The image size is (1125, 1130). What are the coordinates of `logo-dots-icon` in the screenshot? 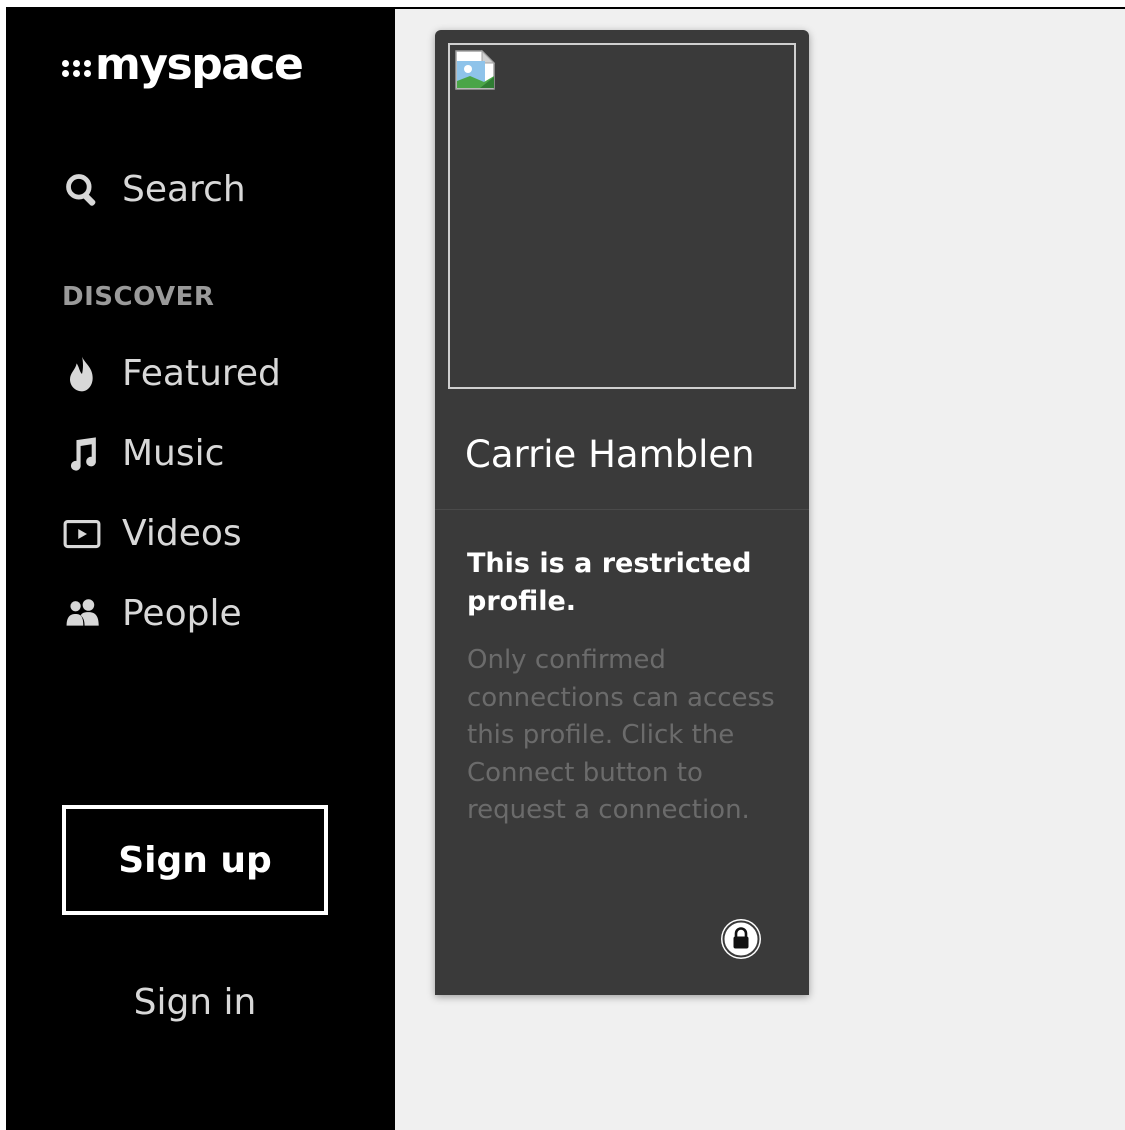 It's located at (76, 68).